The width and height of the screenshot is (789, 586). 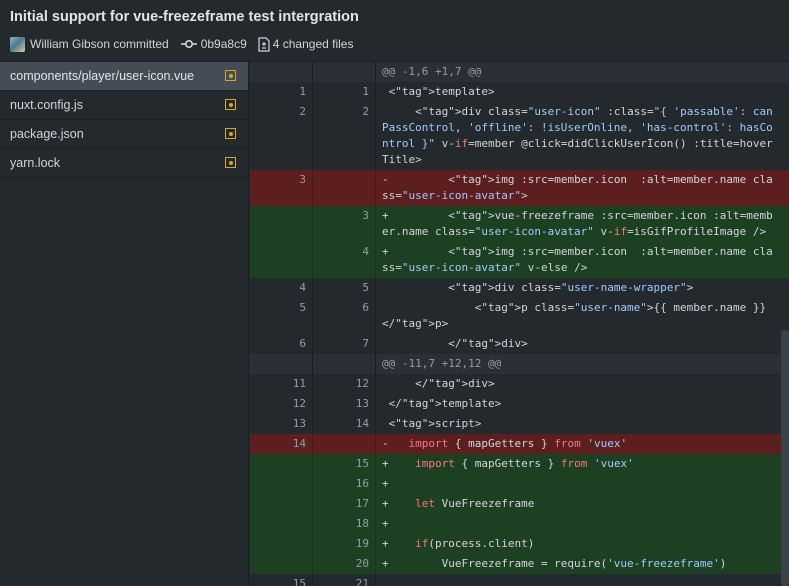 I want to click on file-item-label: package.json, so click(x=47, y=134).